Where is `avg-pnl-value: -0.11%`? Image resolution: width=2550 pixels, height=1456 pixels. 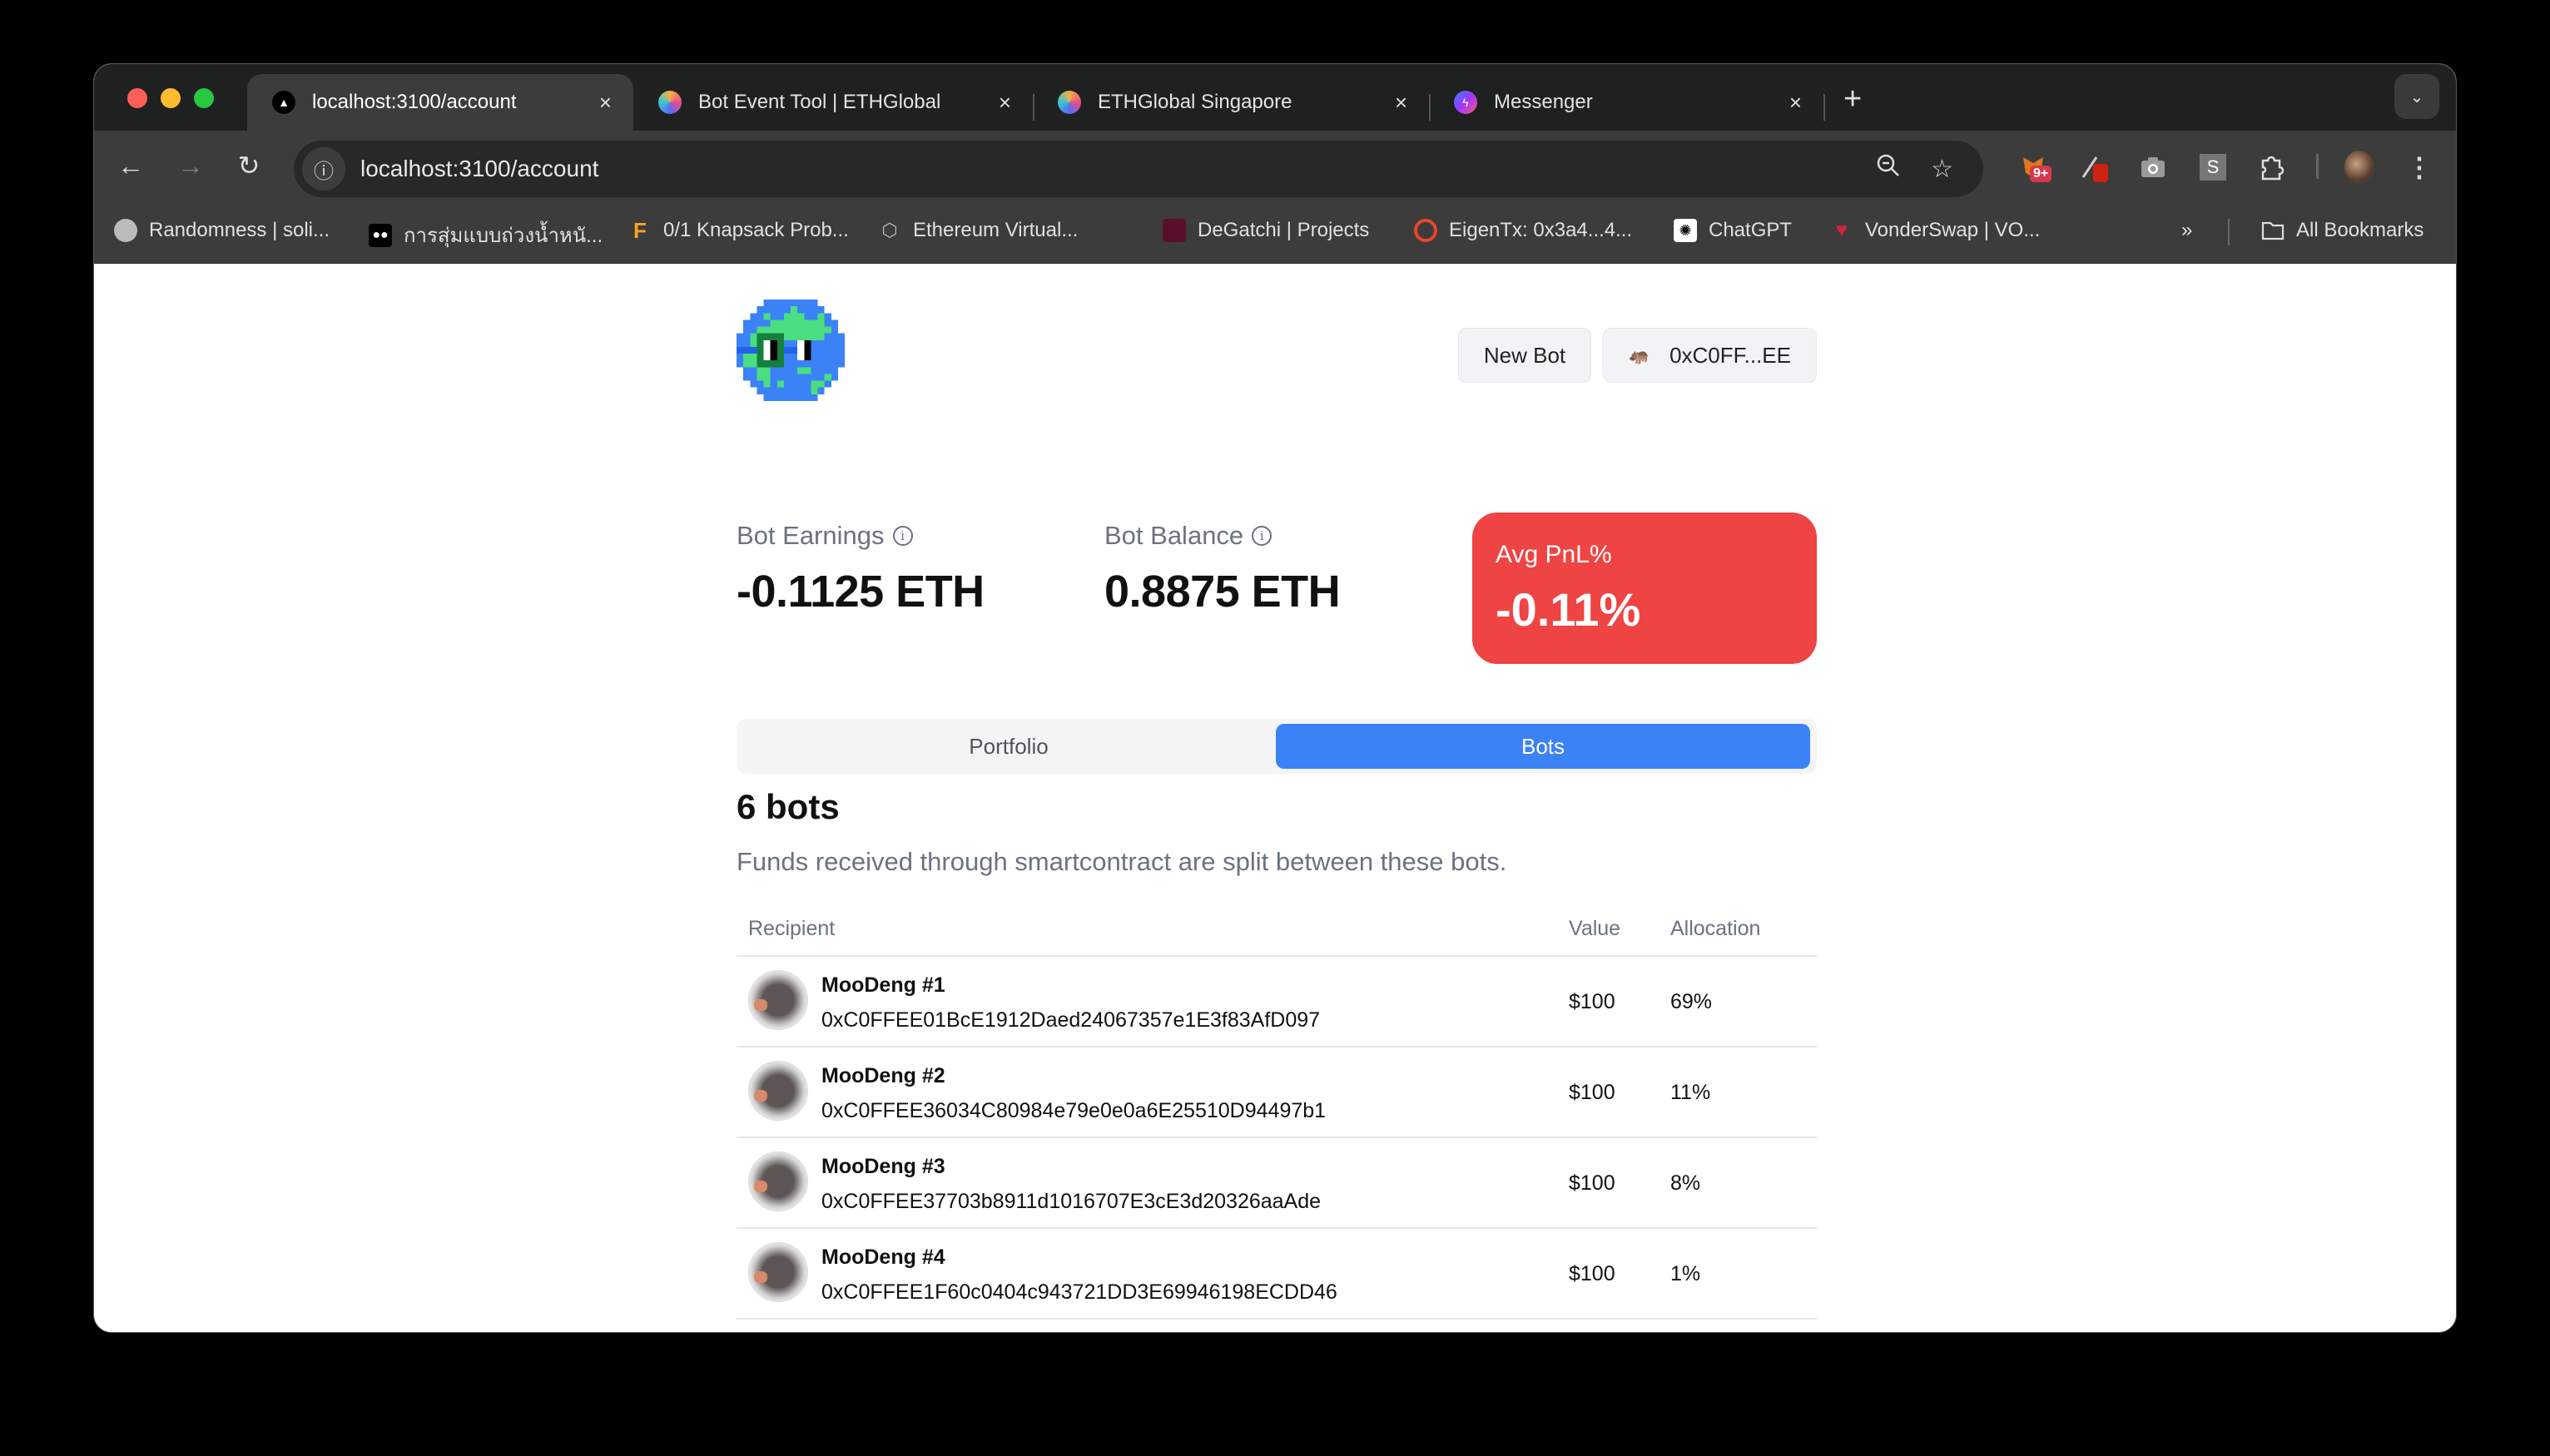 avg-pnl-value: -0.11% is located at coordinates (1568, 609).